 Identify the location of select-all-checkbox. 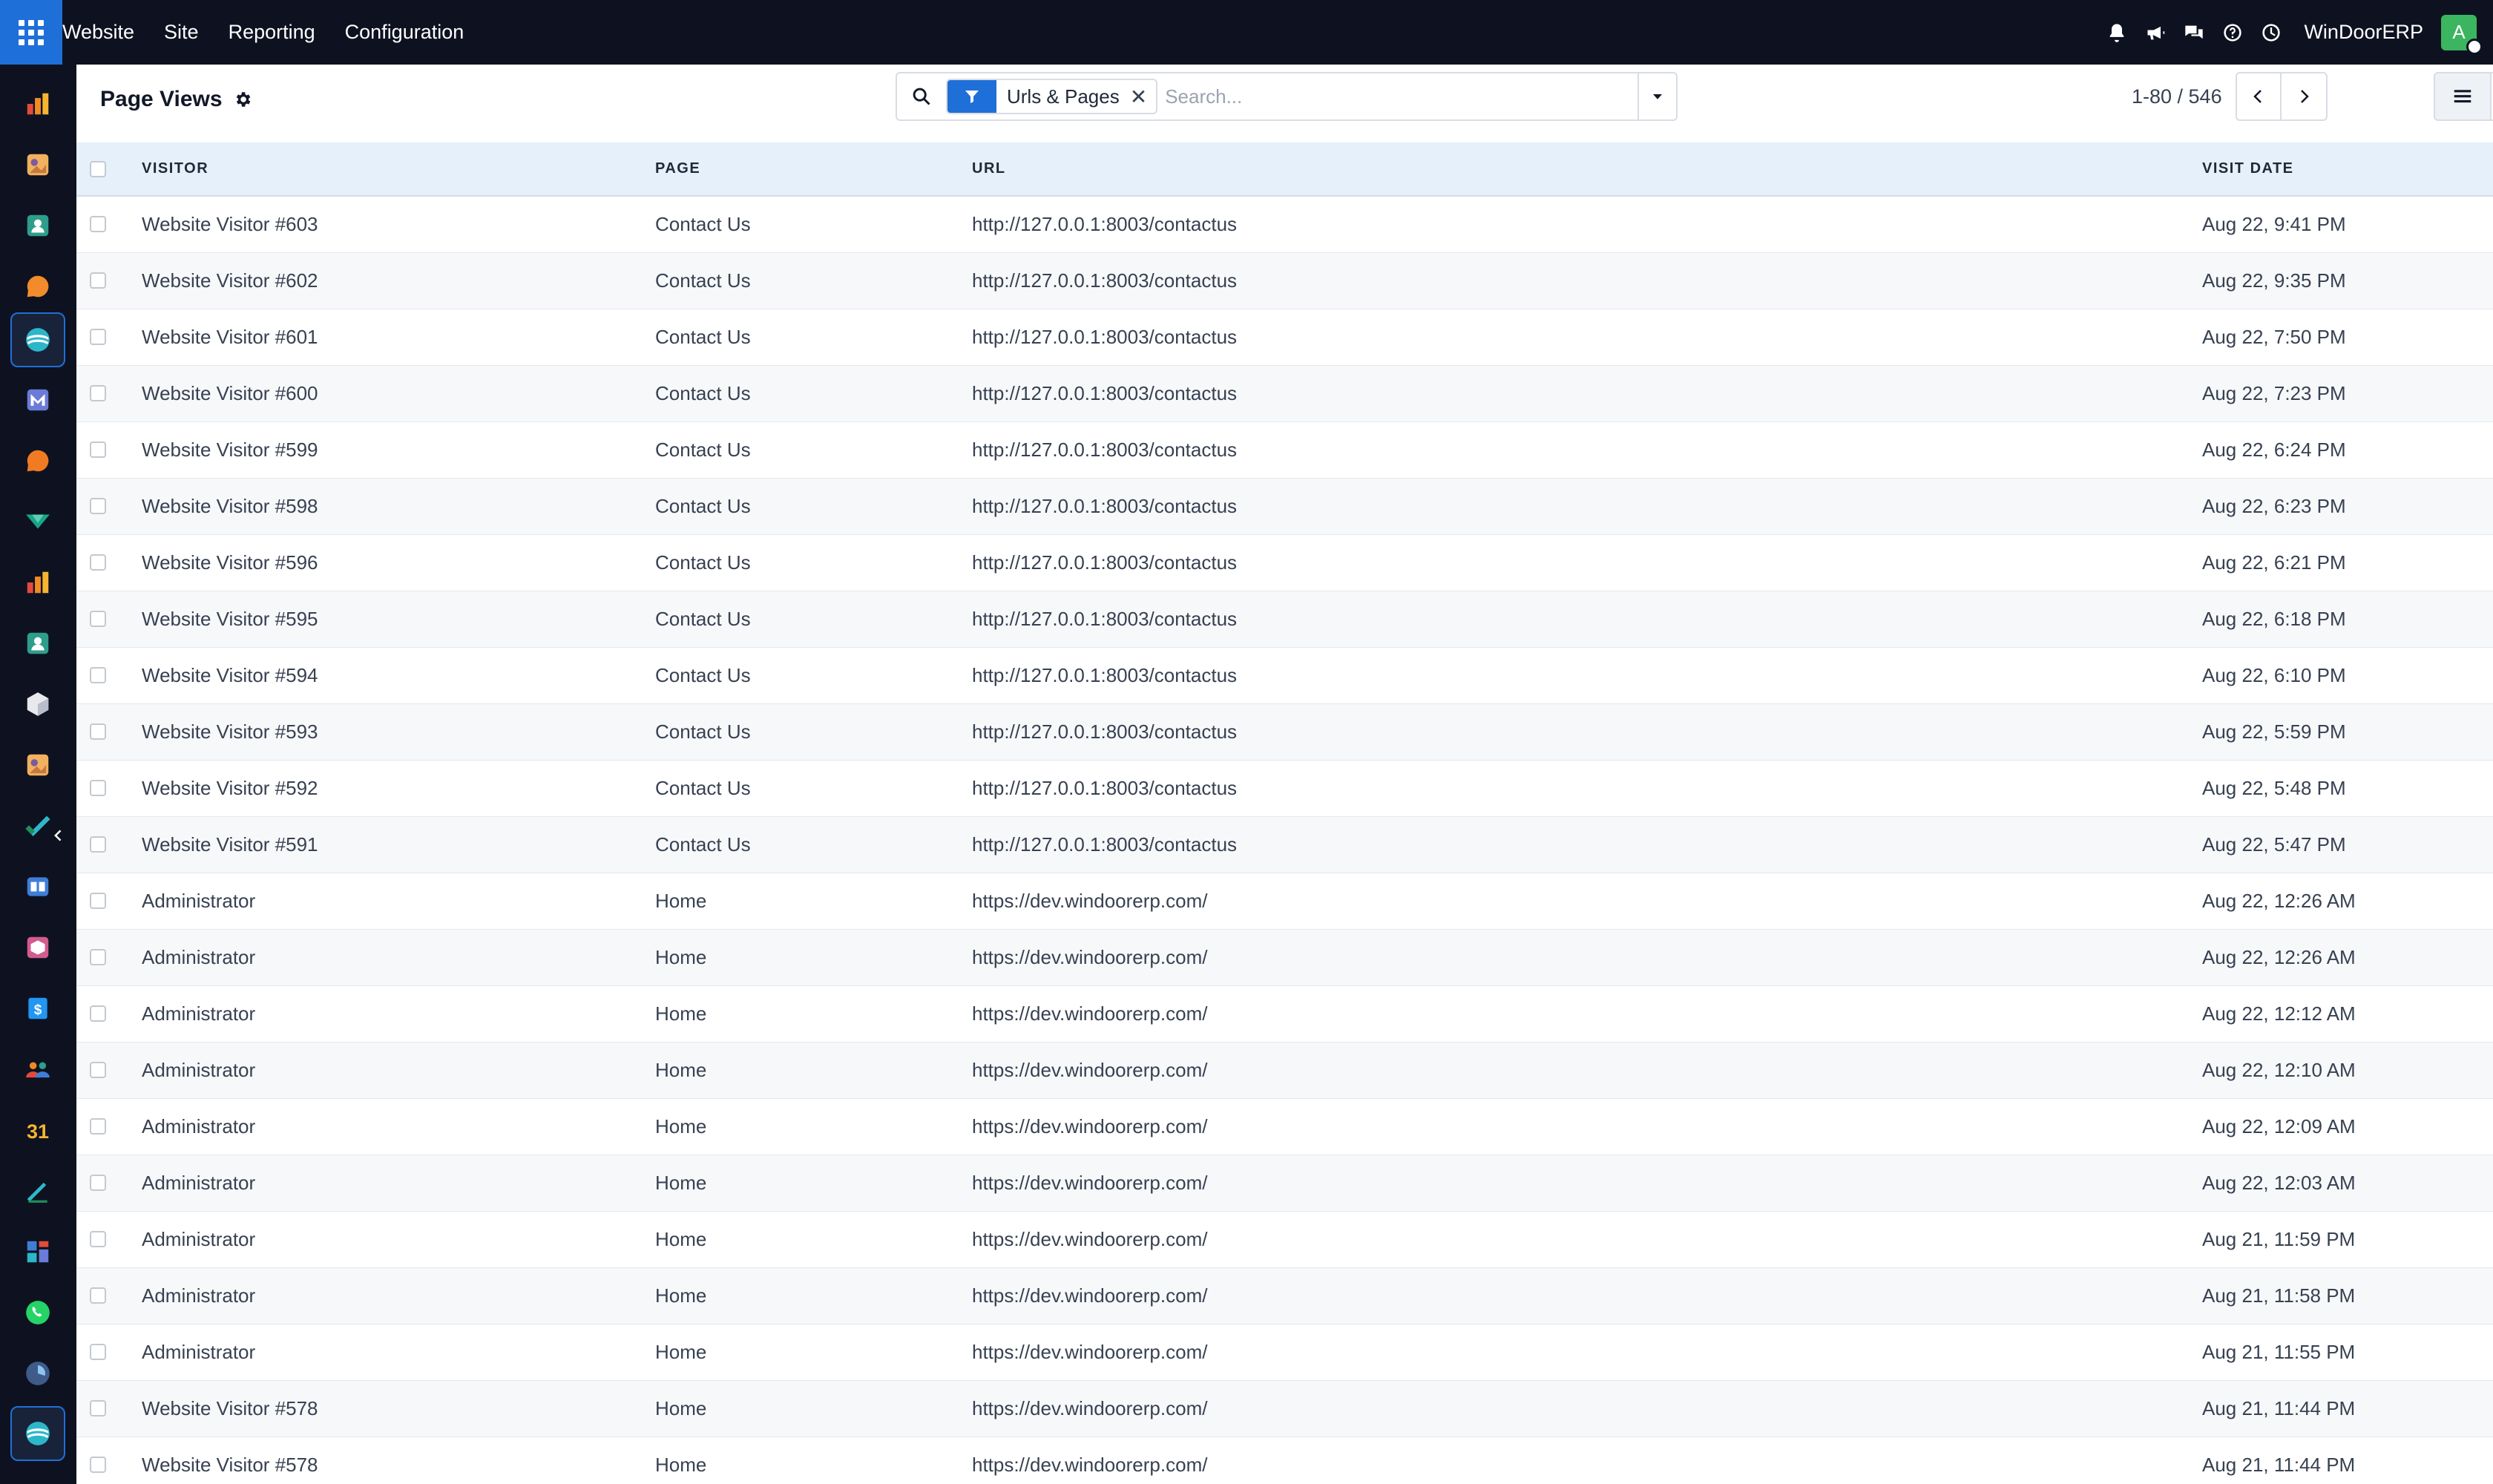
(98, 168).